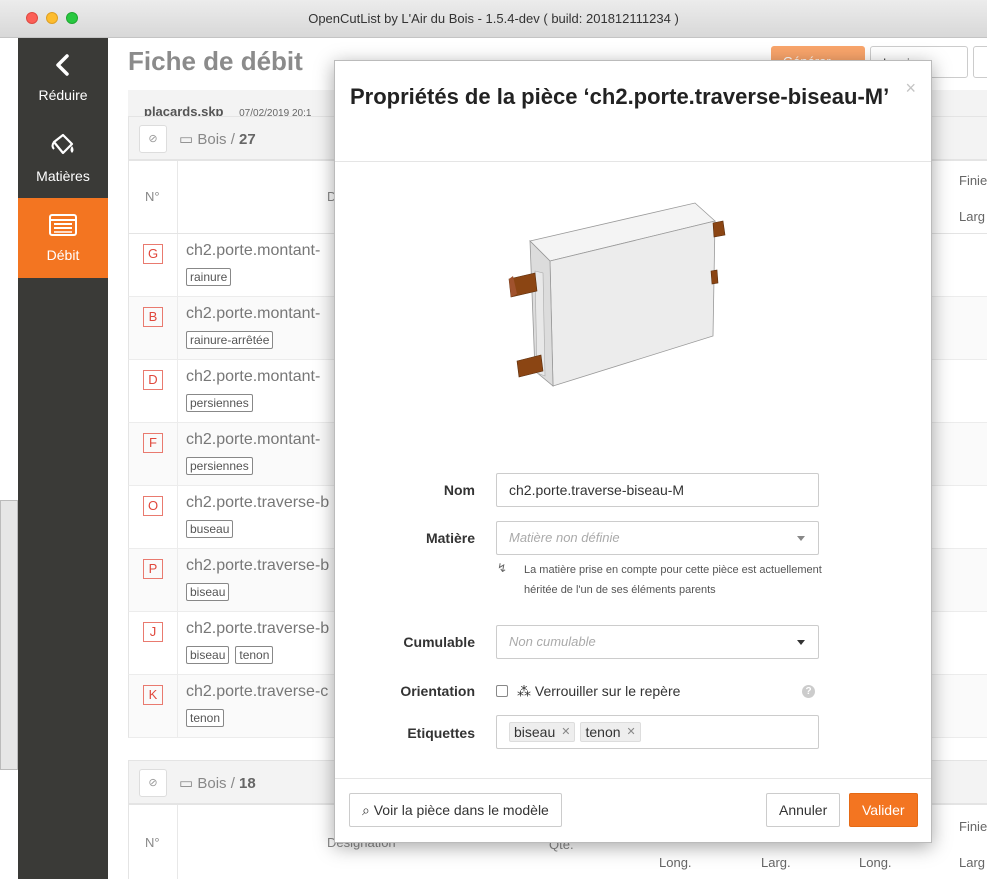 This screenshot has width=987, height=879. Describe the element at coordinates (247, 139) in the screenshot. I see `group-count: 27` at that location.